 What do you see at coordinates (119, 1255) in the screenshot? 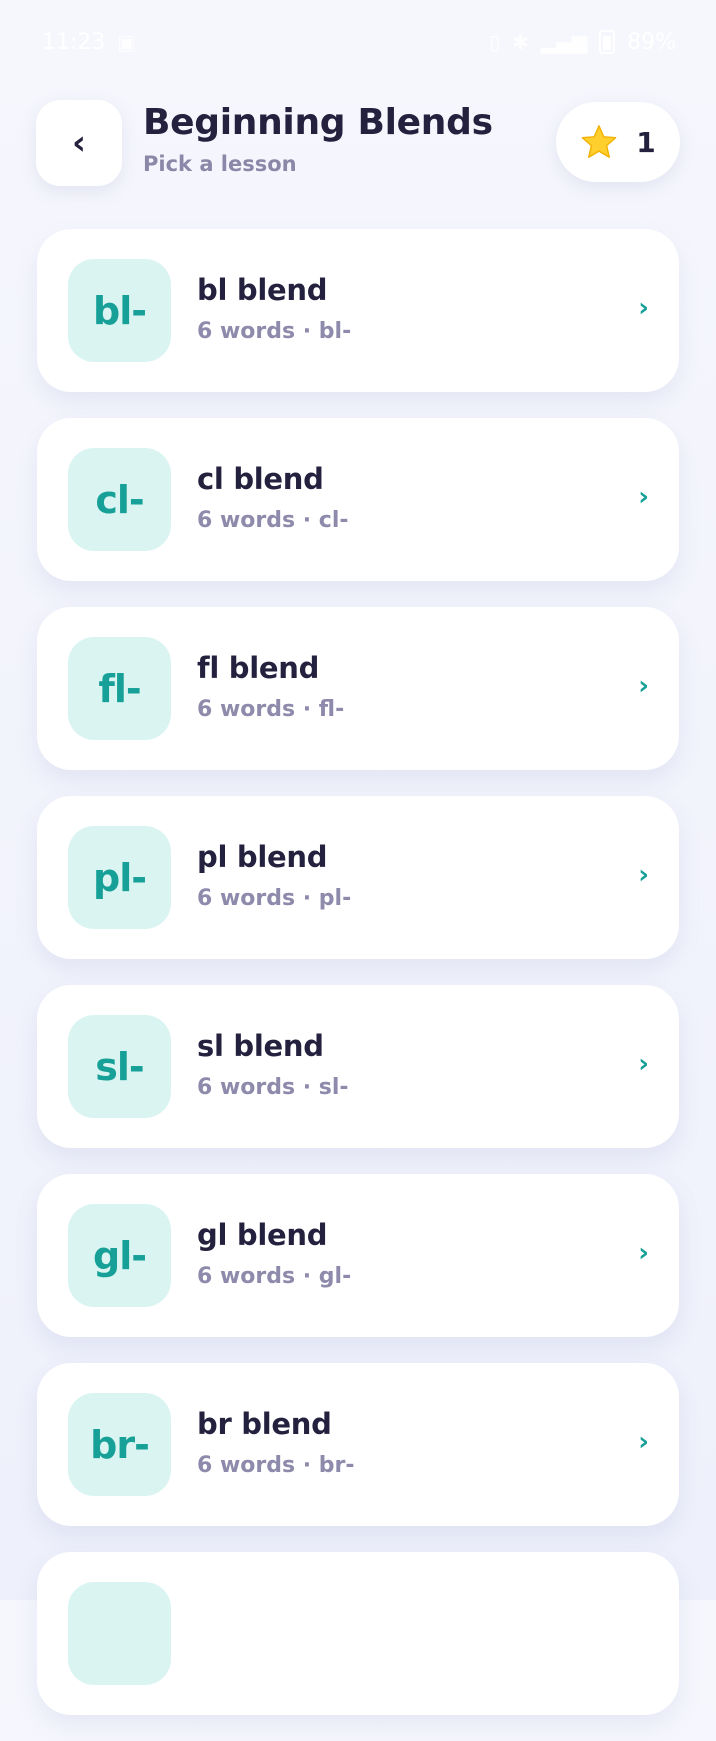
I see `lesson-badge: gl-` at bounding box center [119, 1255].